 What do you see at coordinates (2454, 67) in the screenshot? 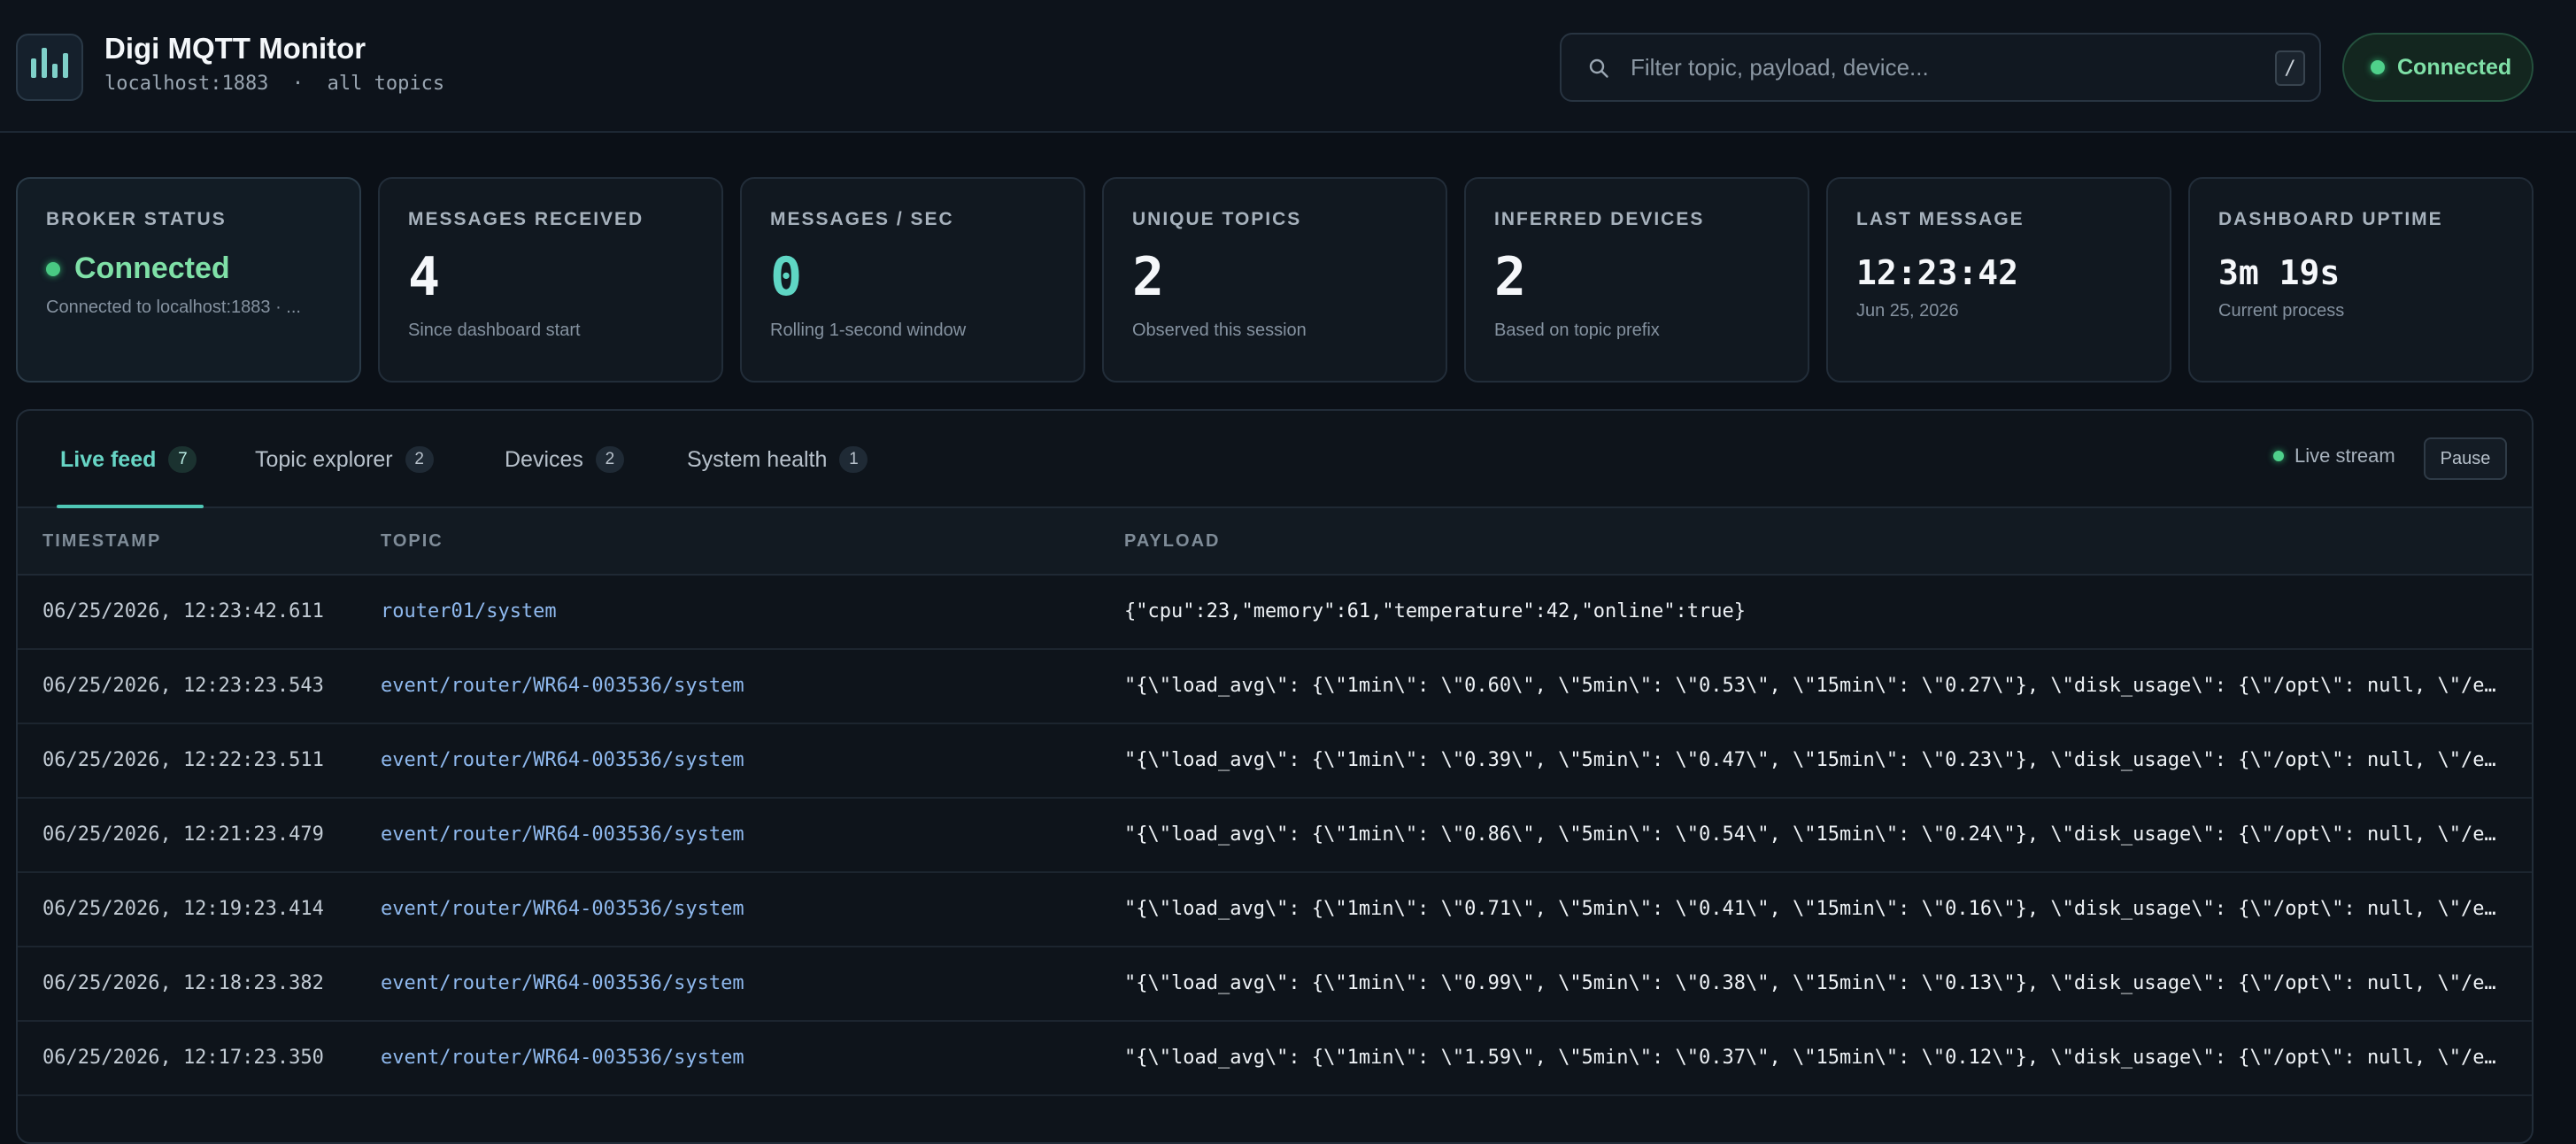
I see `connection-status-label: Connected` at bounding box center [2454, 67].